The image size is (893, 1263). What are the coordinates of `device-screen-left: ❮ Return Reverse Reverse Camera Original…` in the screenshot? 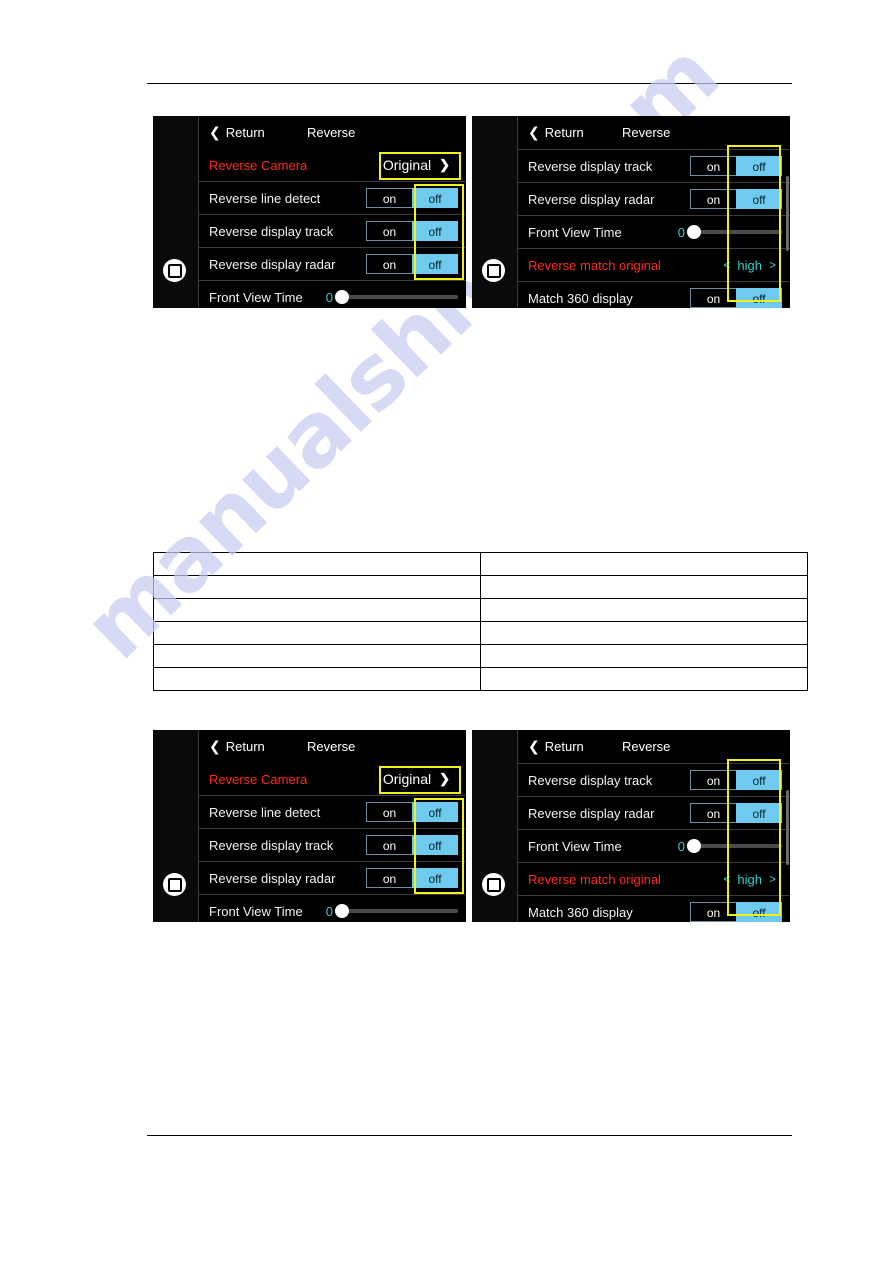 It's located at (309, 212).